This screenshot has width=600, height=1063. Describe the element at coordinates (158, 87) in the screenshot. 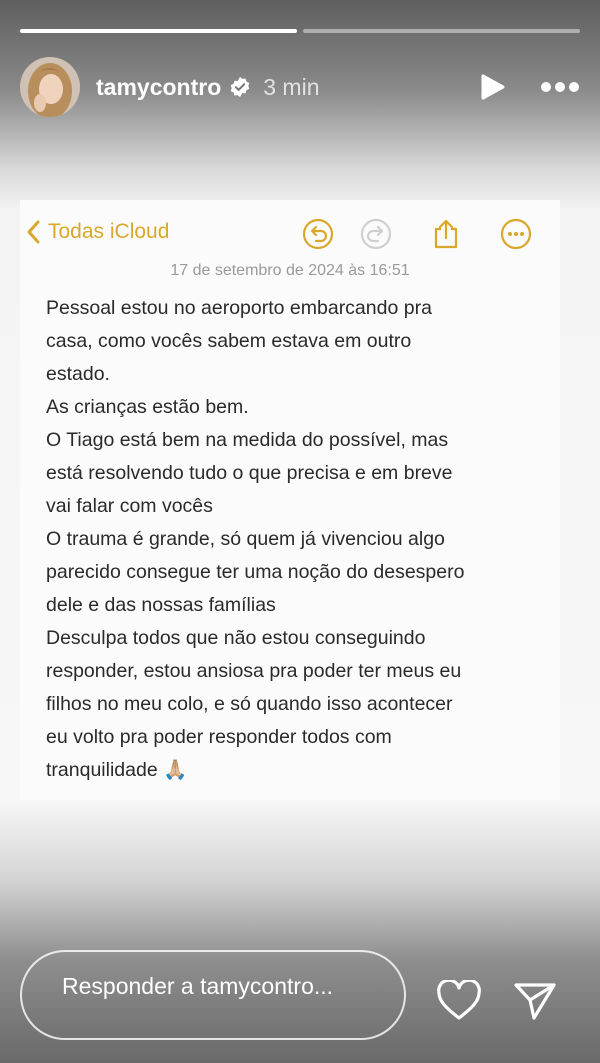

I see `username: tamycontro` at that location.